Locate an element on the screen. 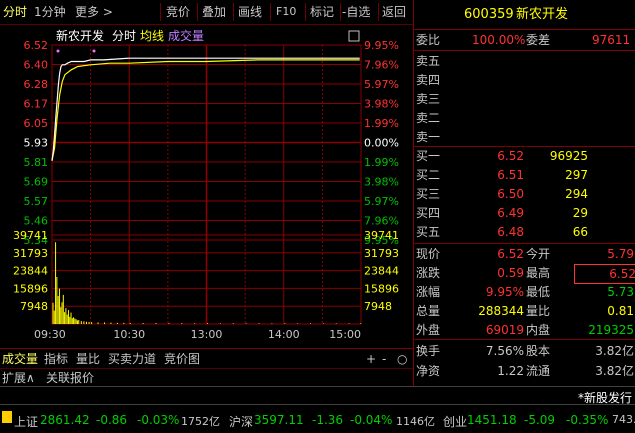 The width and height of the screenshot is (635, 433). cy-change: -5.09 is located at coordinates (540, 420).